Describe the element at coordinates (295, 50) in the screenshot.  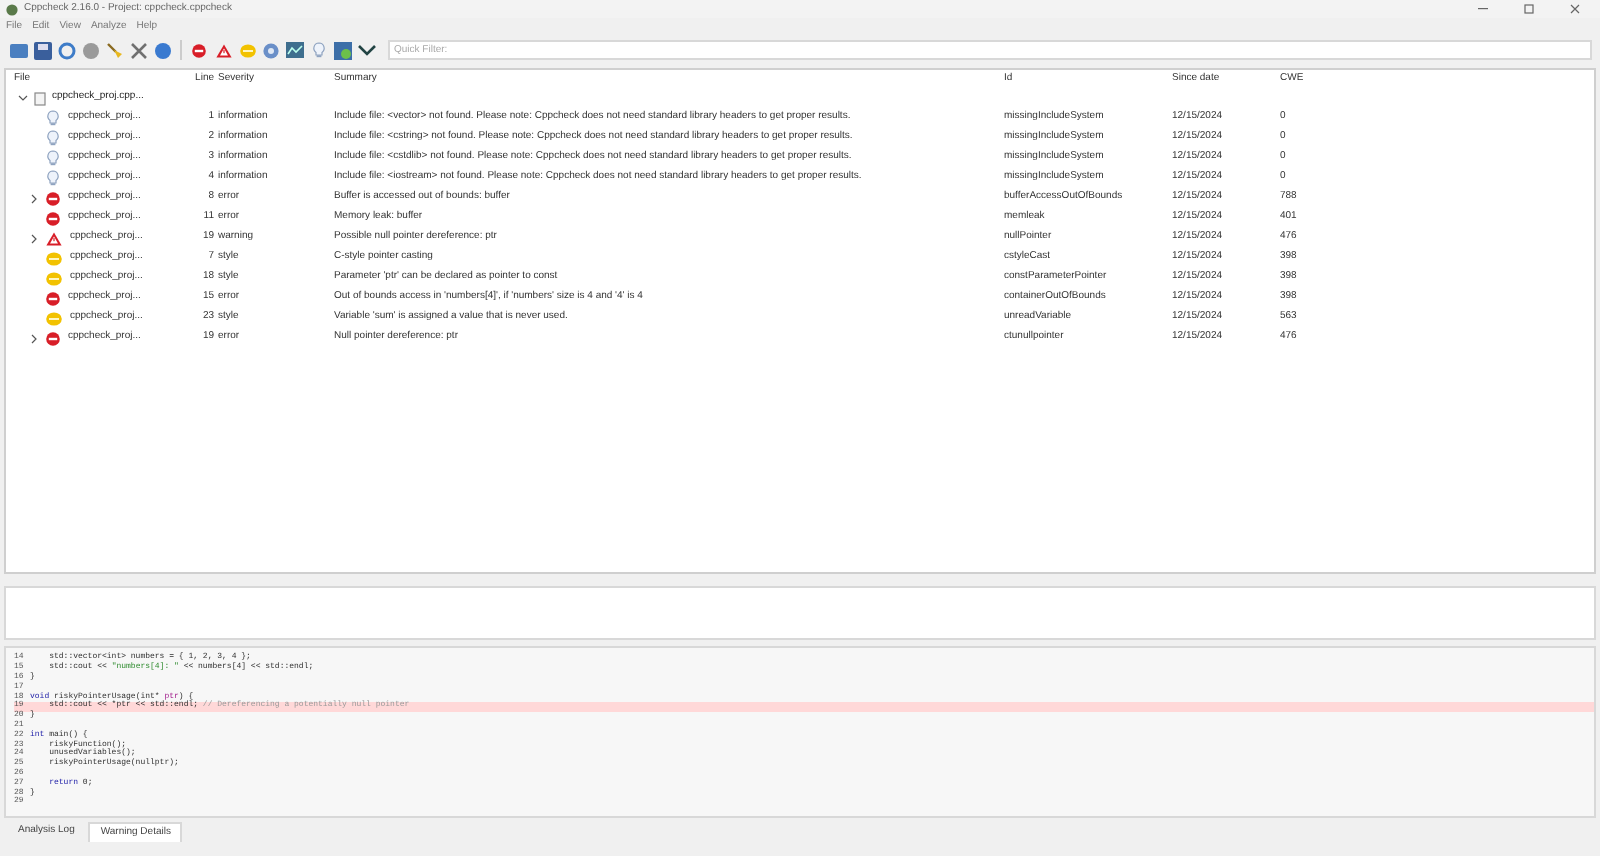
I see `chart-icon` at that location.